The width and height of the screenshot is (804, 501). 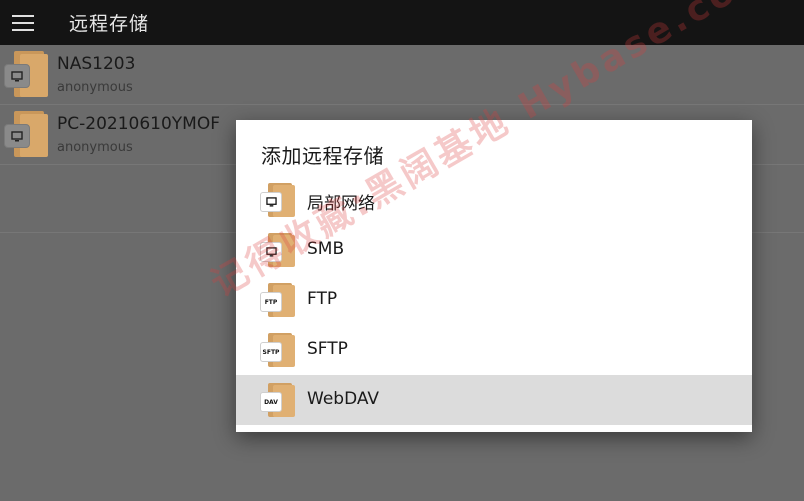 What do you see at coordinates (322, 299) in the screenshot?
I see `option-label: FTP` at bounding box center [322, 299].